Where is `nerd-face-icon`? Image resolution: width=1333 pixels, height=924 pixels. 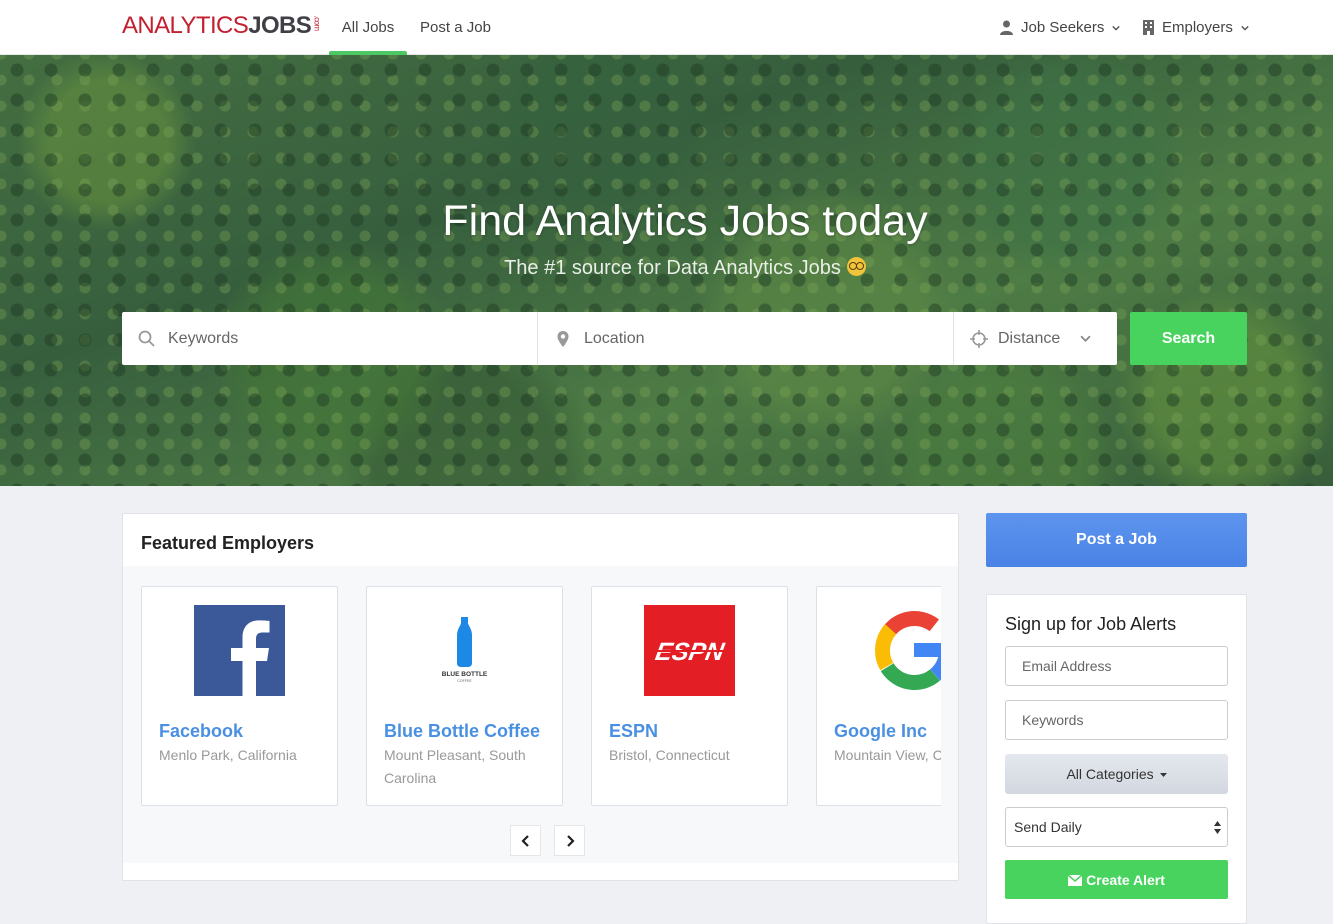 nerd-face-icon is located at coordinates (856, 266).